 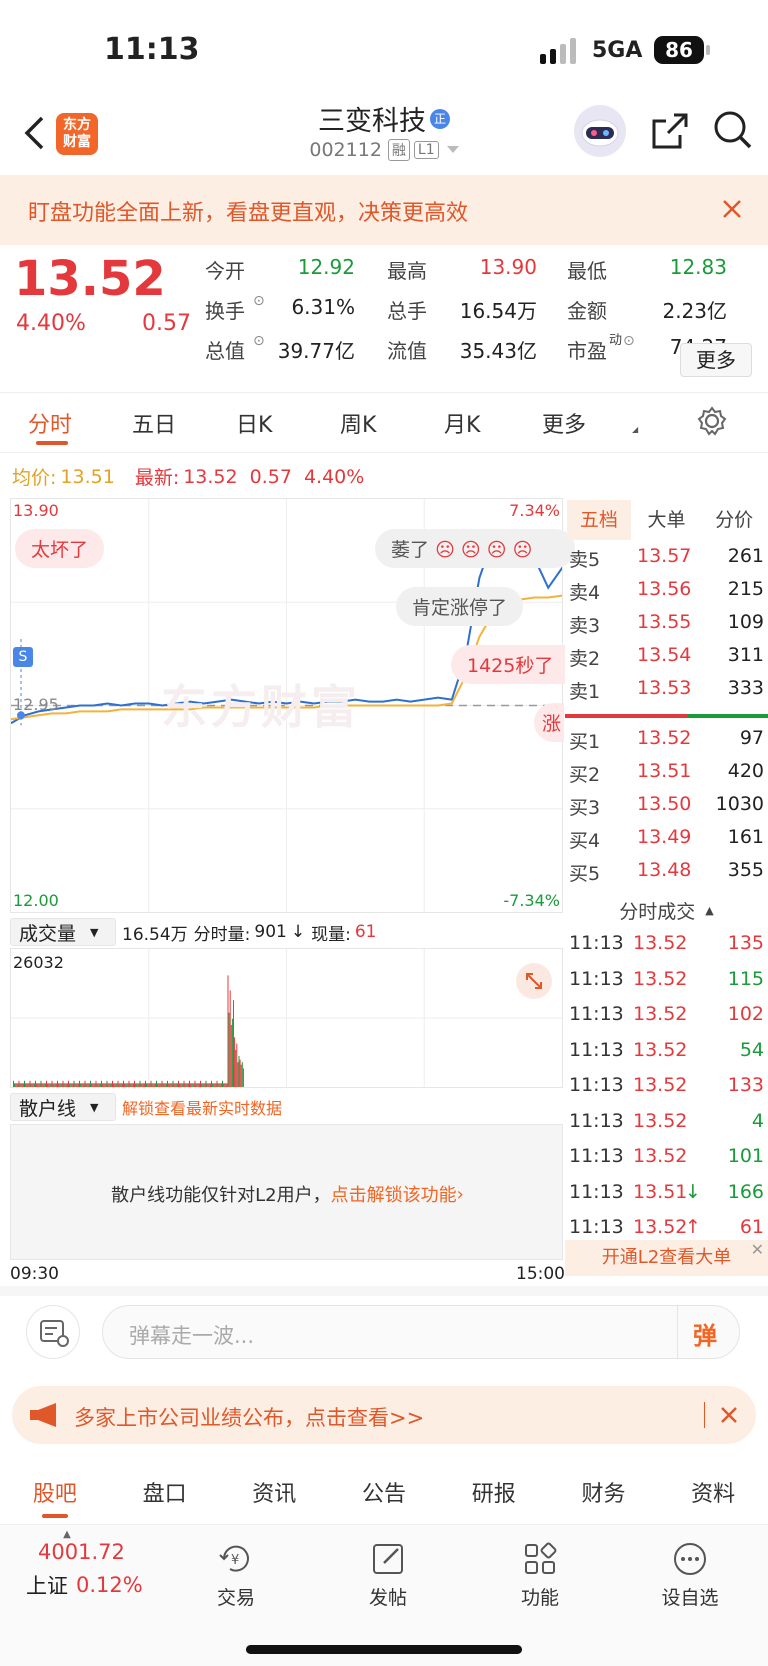 What do you see at coordinates (690, 1575) in the screenshot?
I see `add-watchlist-button: 设自选` at bounding box center [690, 1575].